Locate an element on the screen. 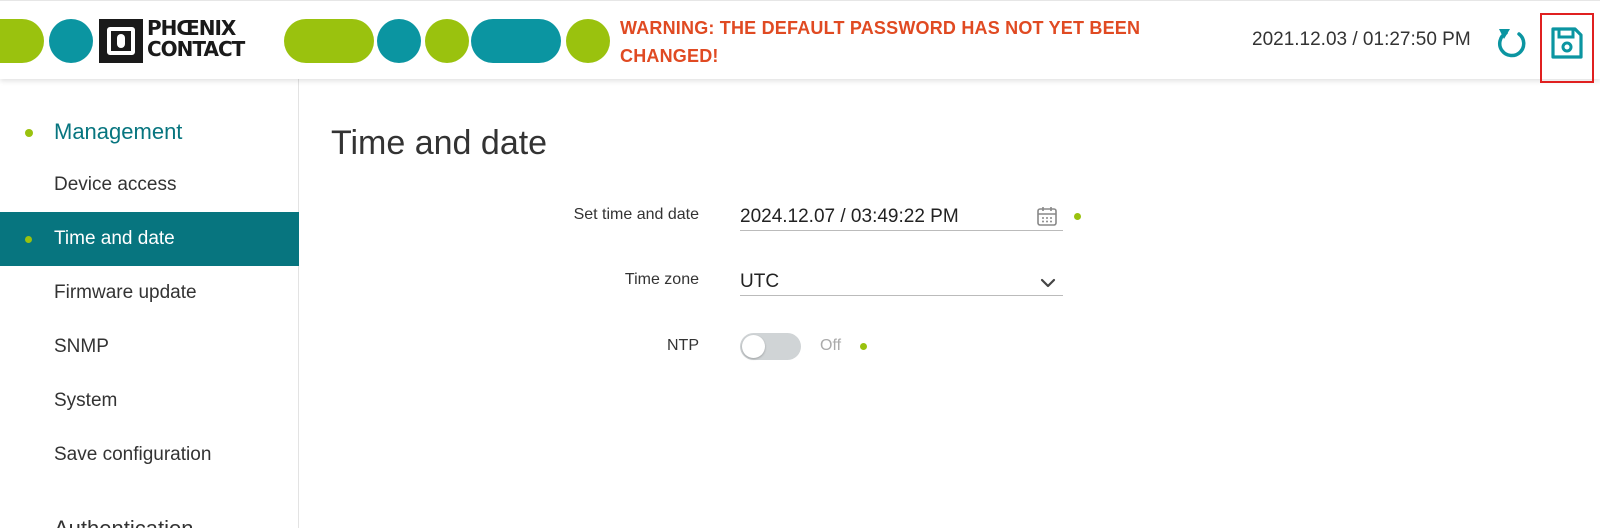 This screenshot has width=1600, height=528. phoenix-contact-logo: PHŒNIX CONTACT is located at coordinates (188, 39).